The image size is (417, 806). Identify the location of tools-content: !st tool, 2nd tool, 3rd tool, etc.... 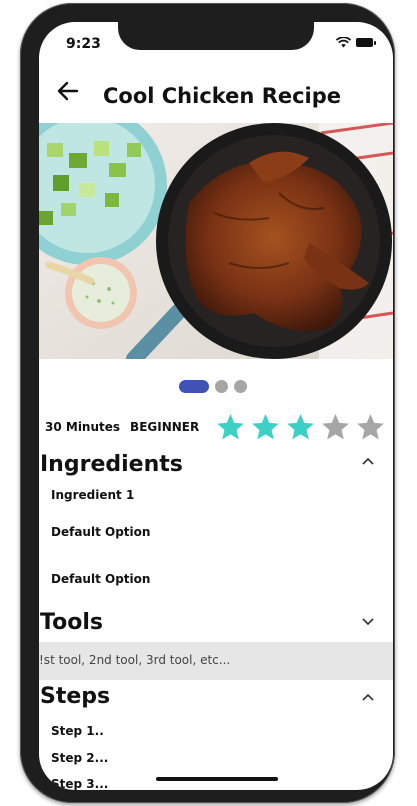
(216, 661).